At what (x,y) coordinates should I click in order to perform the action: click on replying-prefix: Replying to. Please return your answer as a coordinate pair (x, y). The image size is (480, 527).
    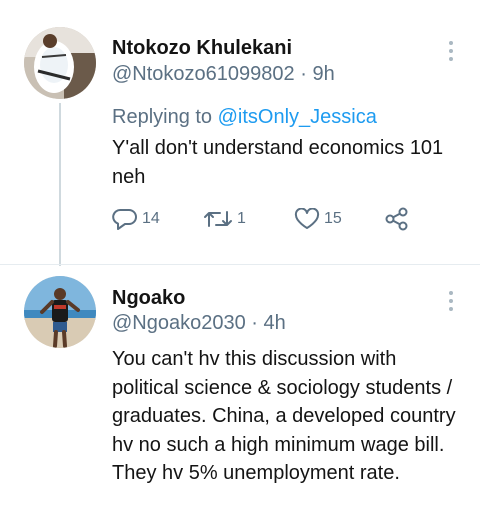
    Looking at the image, I should click on (162, 117).